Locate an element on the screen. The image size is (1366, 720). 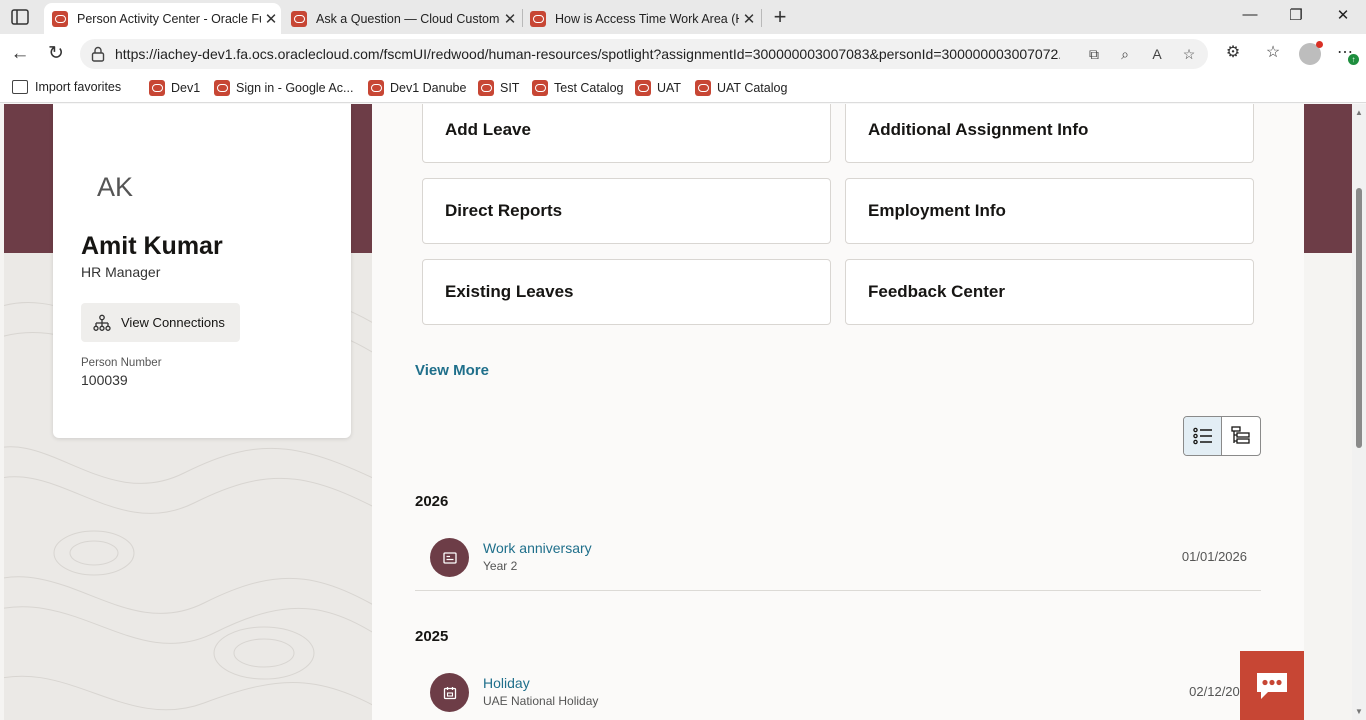
scroll-down-icon: ▼ is located at coordinates (1359, 711).